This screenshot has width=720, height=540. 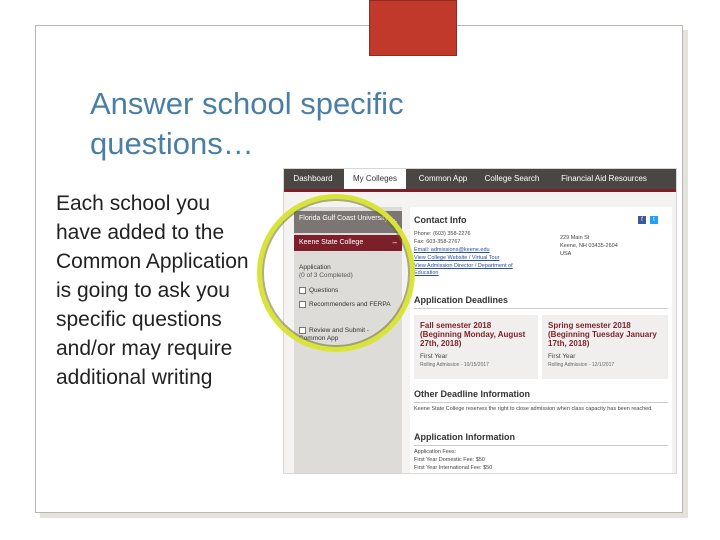 What do you see at coordinates (461, 300) in the screenshot?
I see `application-deadlines-heading: Application Deadlines` at bounding box center [461, 300].